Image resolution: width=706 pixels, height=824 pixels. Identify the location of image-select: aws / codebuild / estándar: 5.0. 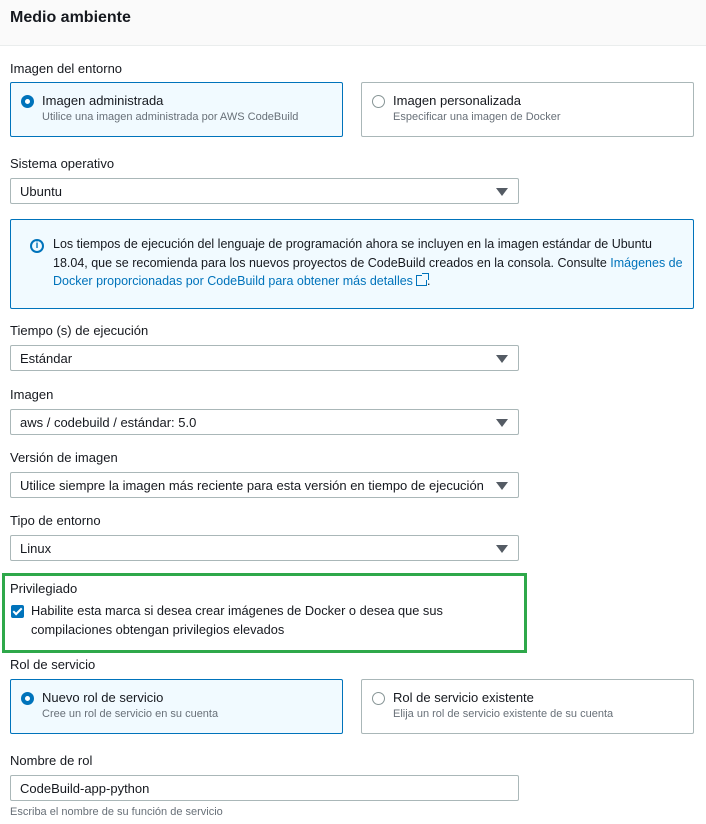
(264, 422).